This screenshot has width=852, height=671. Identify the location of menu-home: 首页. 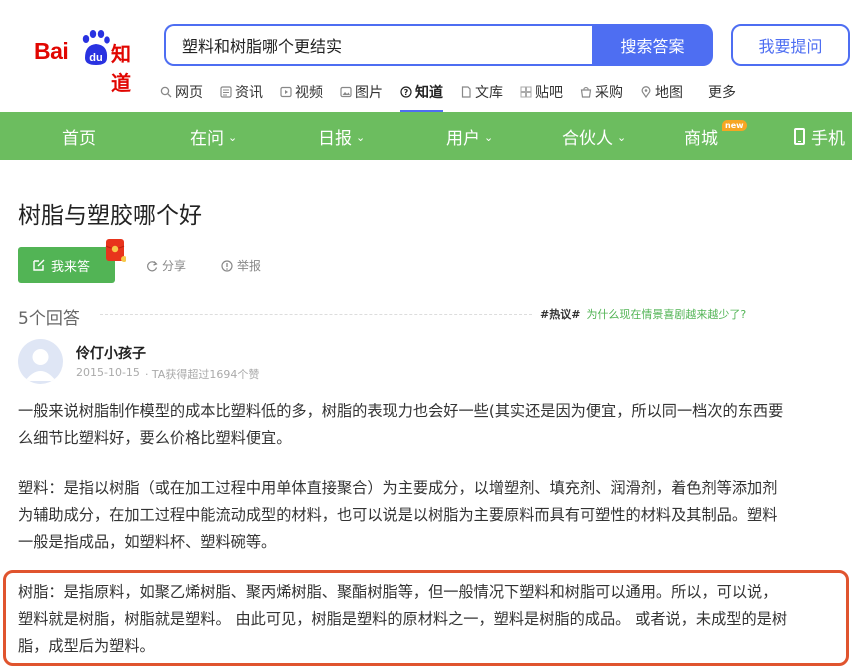
(79, 136).